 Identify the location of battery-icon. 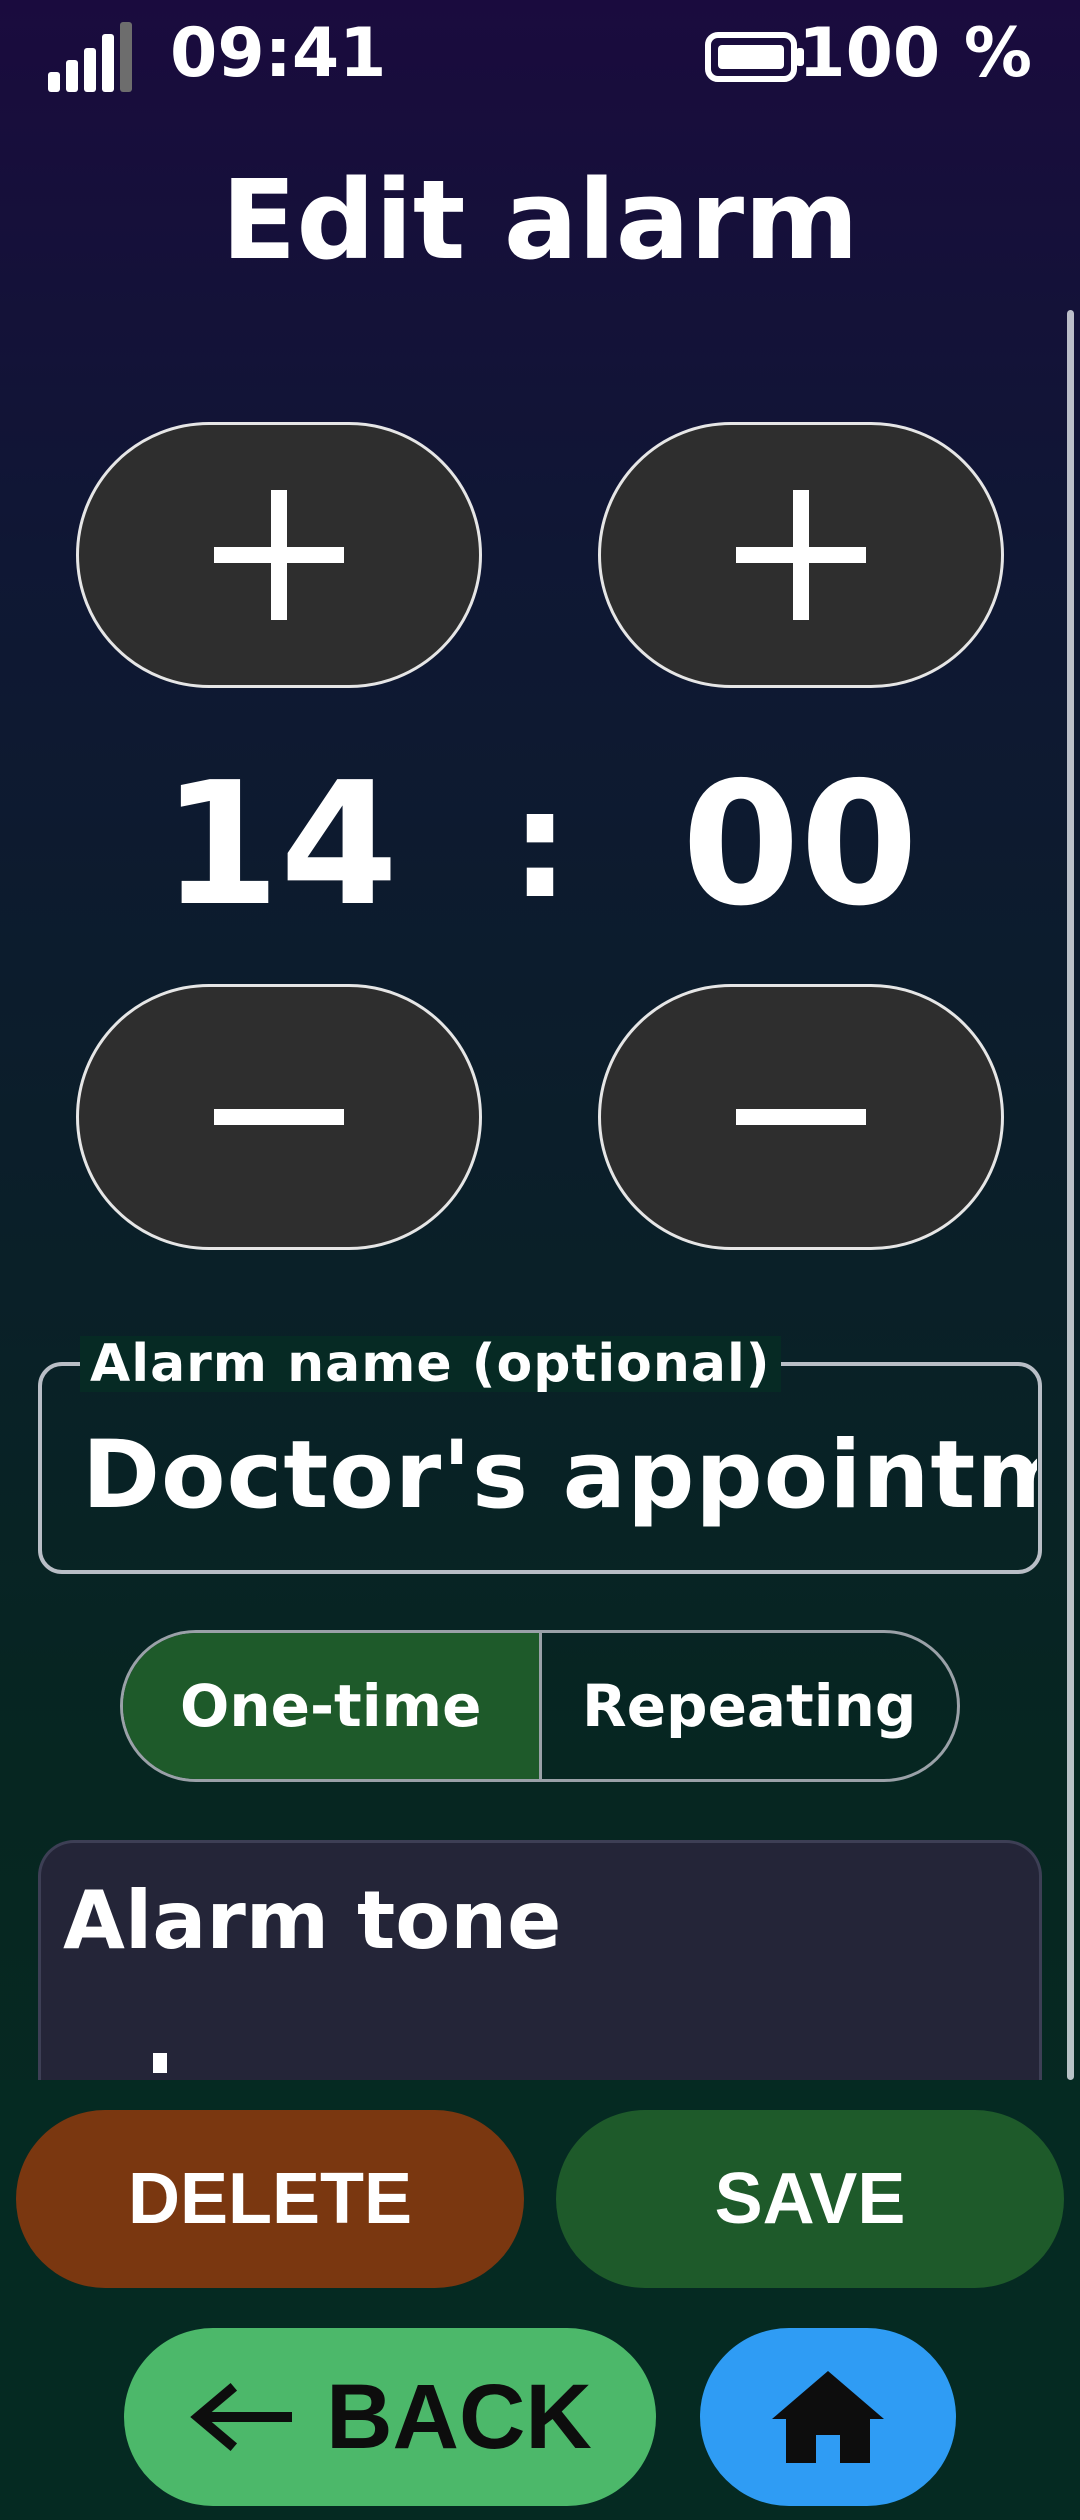
(754, 57).